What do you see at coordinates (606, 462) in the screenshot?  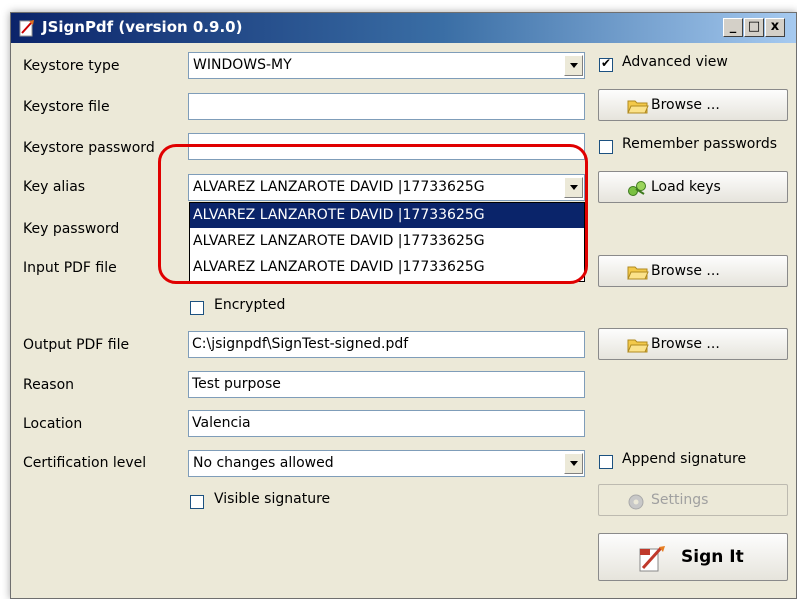 I see `append-signature-checkbox` at bounding box center [606, 462].